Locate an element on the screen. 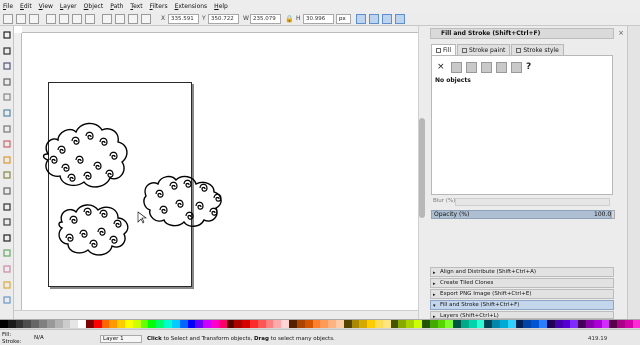 The width and height of the screenshot is (640, 345). text-tool-icon is located at coordinates (7, 238).